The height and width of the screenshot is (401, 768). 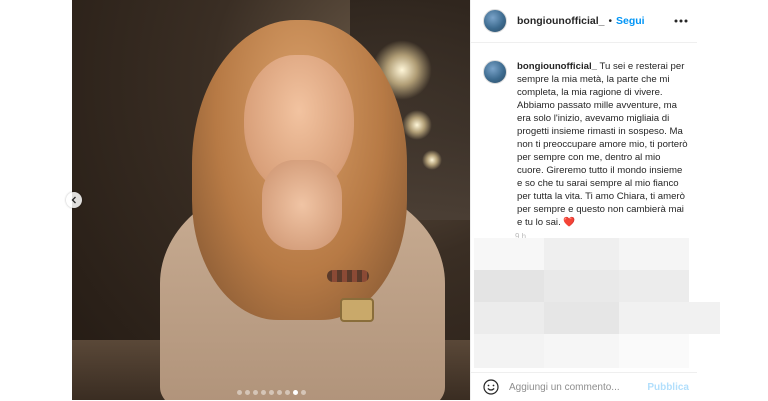 I want to click on bracelet, so click(x=348, y=276).